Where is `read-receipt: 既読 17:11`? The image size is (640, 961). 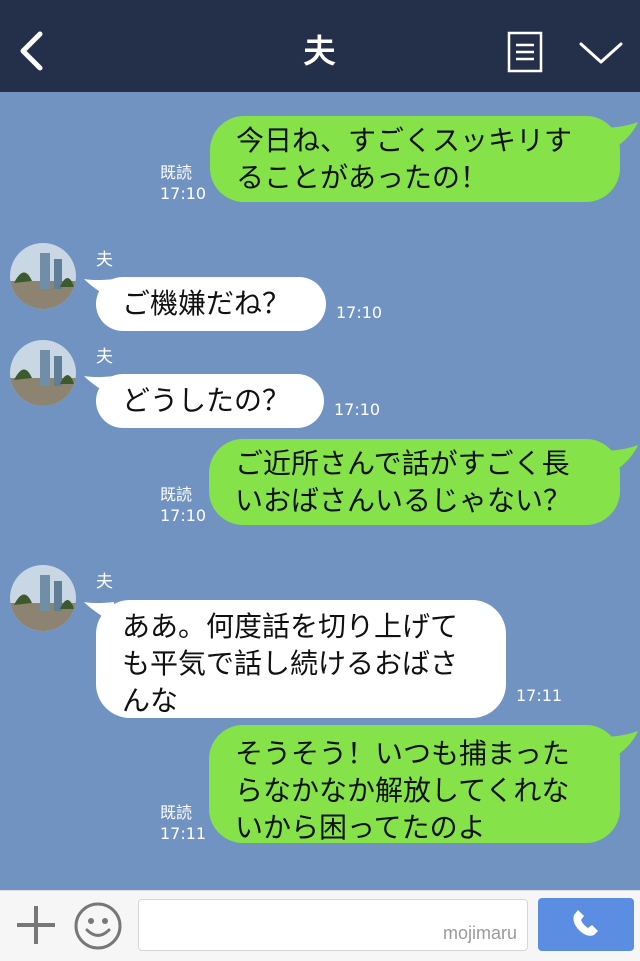 read-receipt: 既読 17:11 is located at coordinates (183, 823).